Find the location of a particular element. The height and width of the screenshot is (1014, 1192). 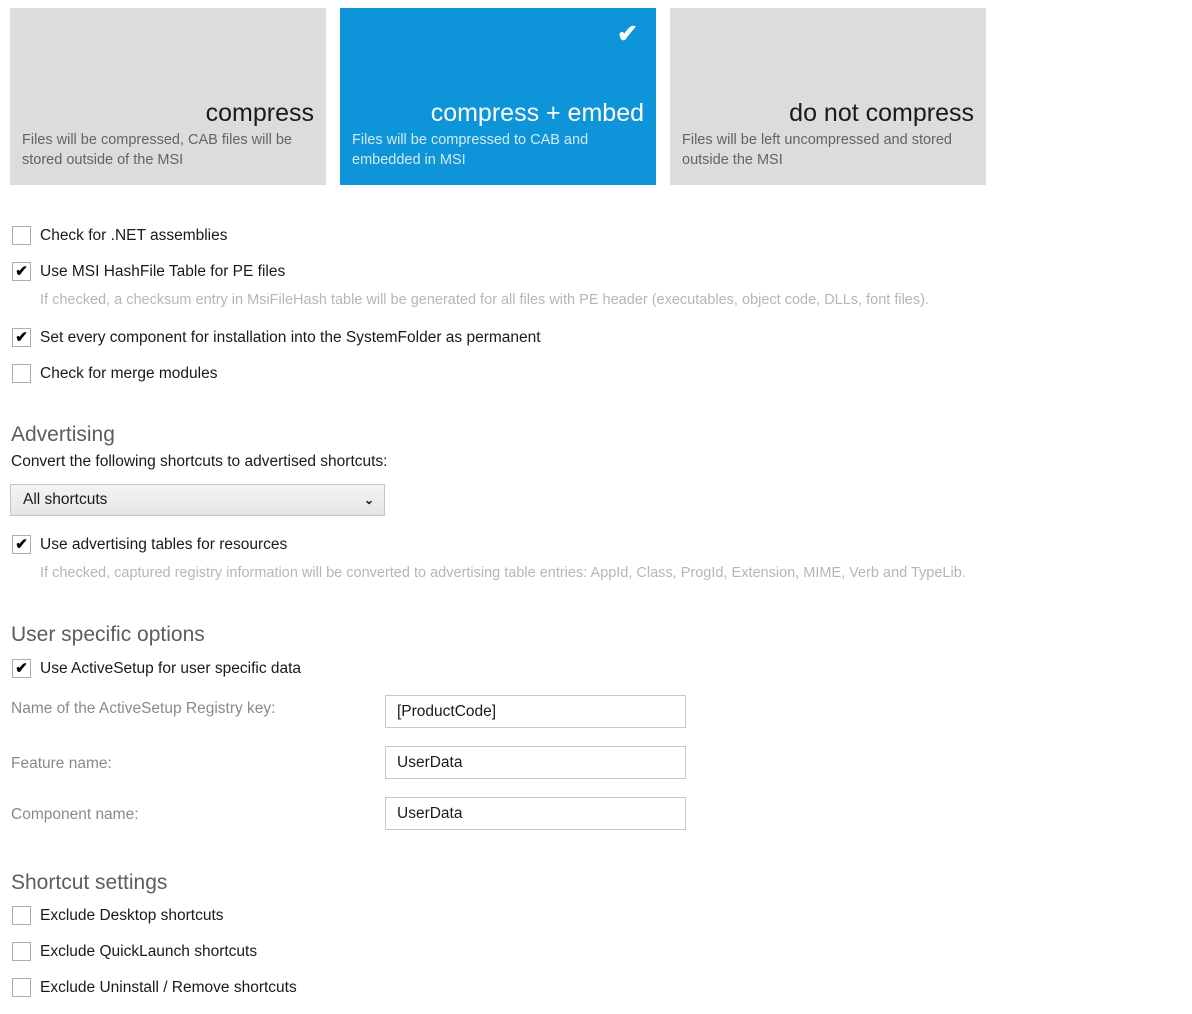

feature-name-label: Feature name: is located at coordinates (61, 763).